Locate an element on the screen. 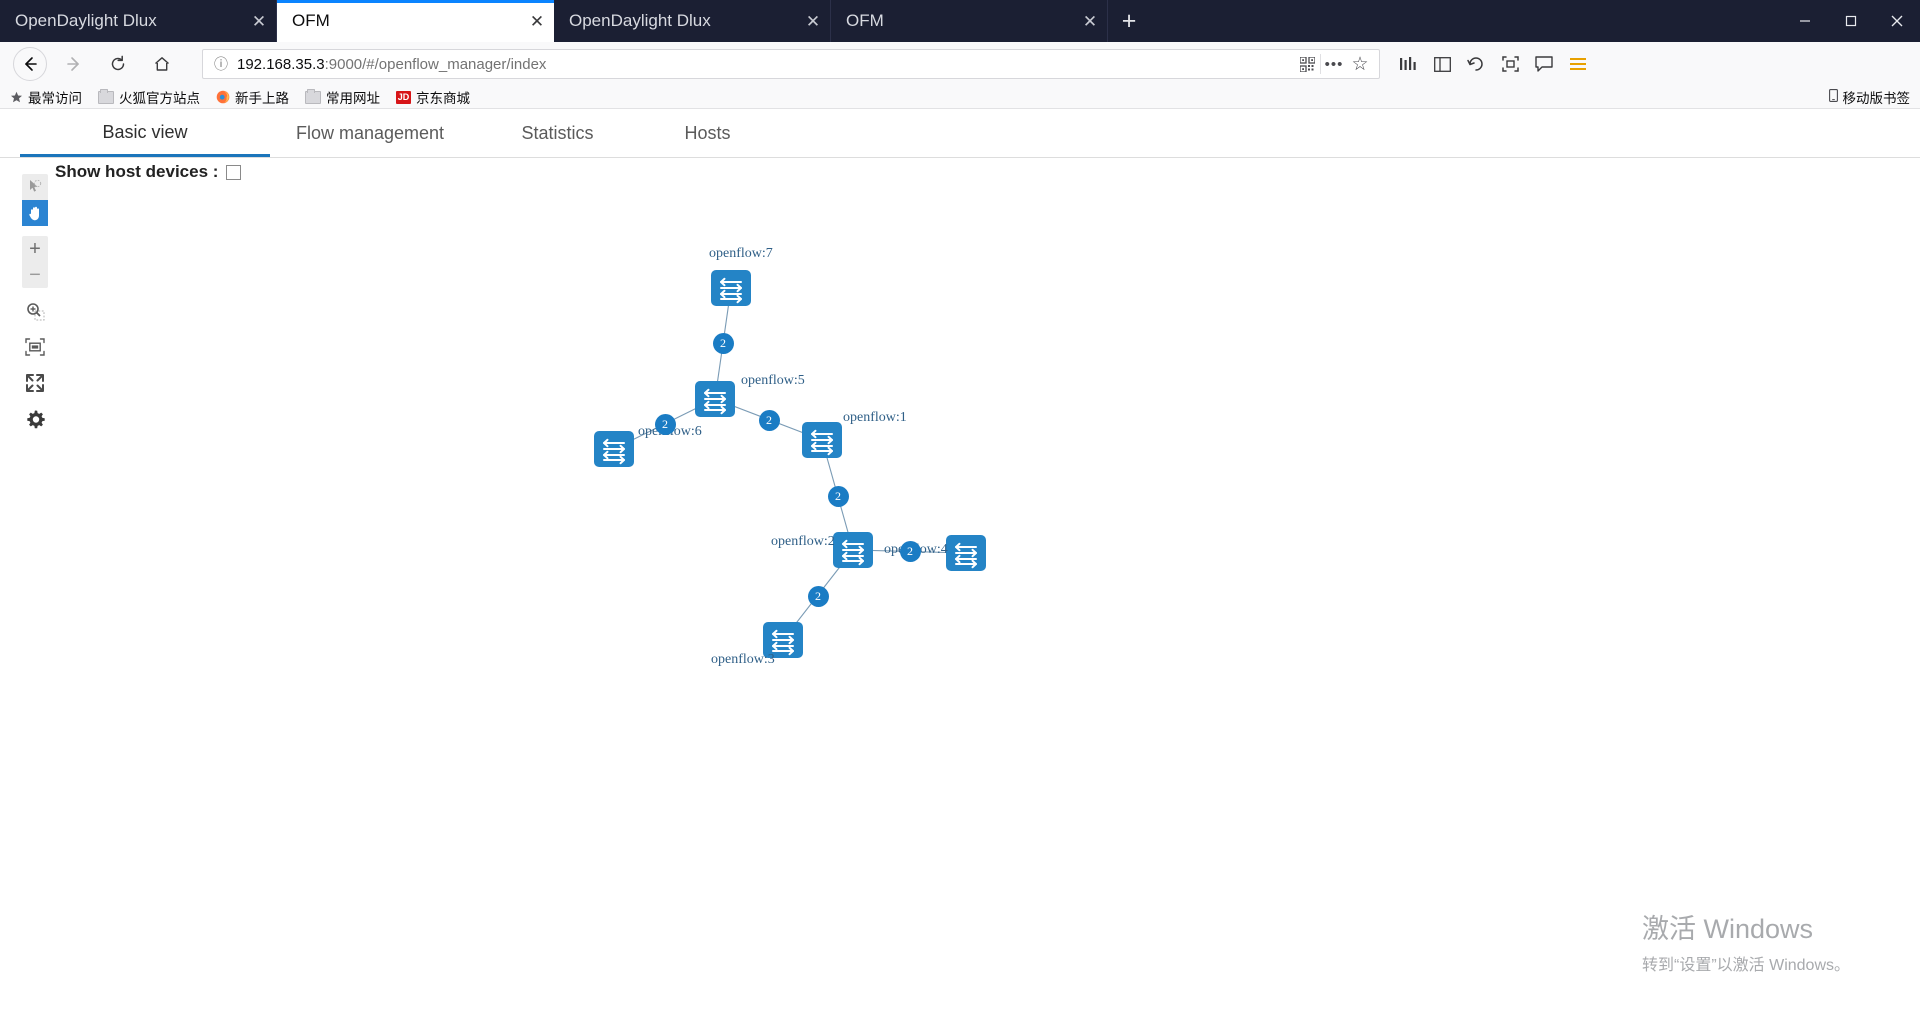 The height and width of the screenshot is (1030, 1920). switch-node-label: openflow:1 is located at coordinates (875, 417).